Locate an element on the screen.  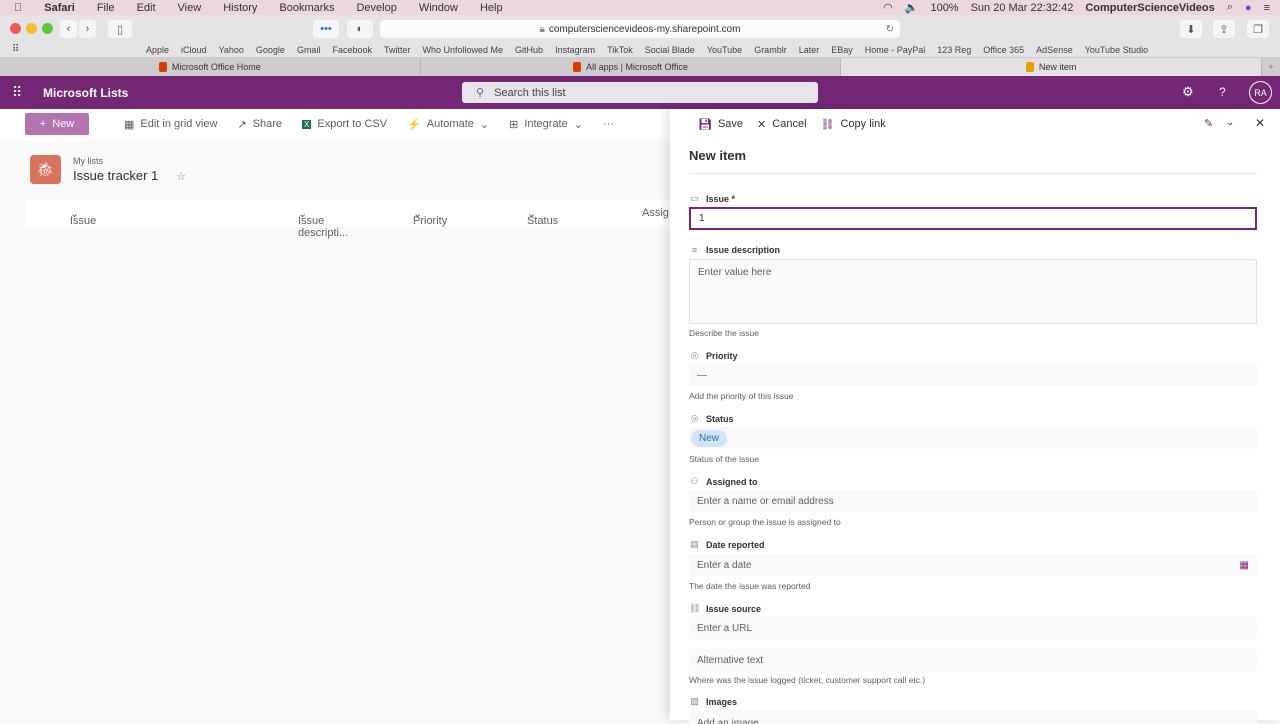
reload-icon: ↻ is located at coordinates (890, 29).